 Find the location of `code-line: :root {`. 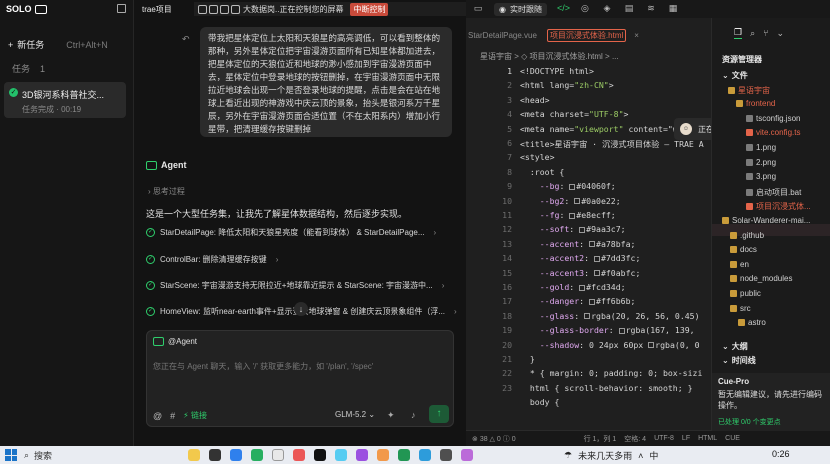

code-line: :root { is located at coordinates (542, 172).